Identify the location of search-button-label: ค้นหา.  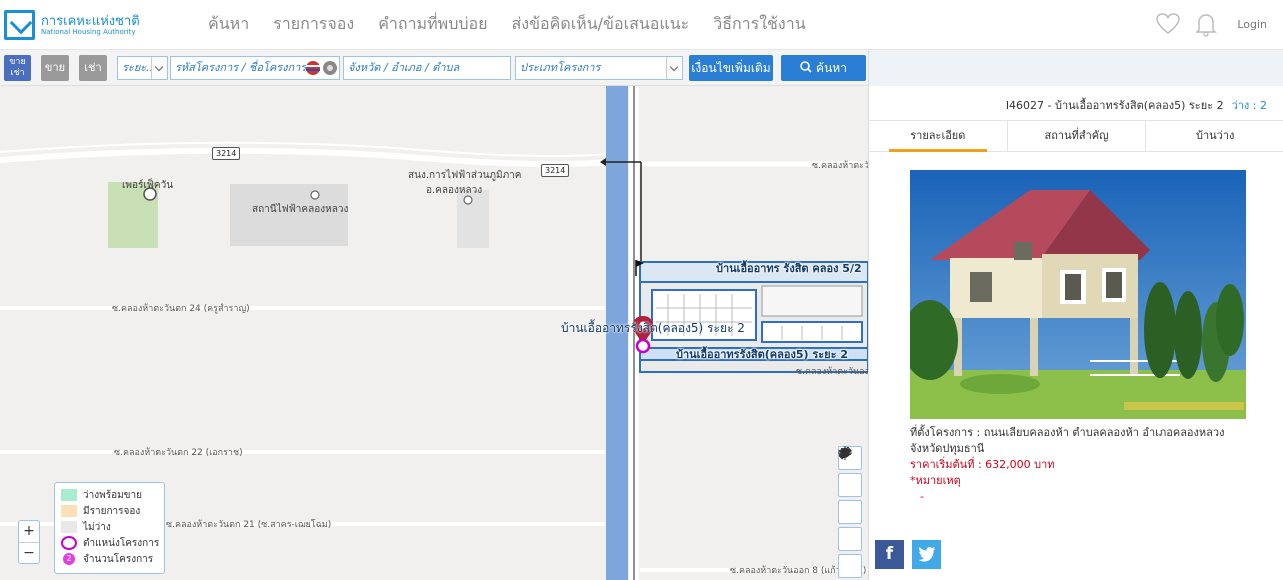
(831, 68).